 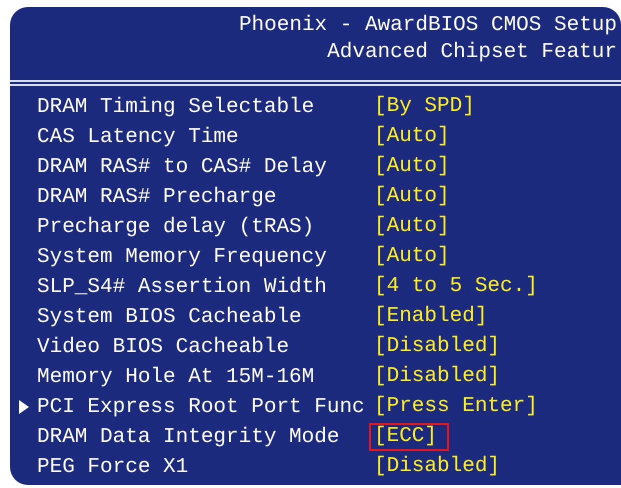 I want to click on setting-label: DRAM Data Integrity Mode, so click(x=204, y=437).